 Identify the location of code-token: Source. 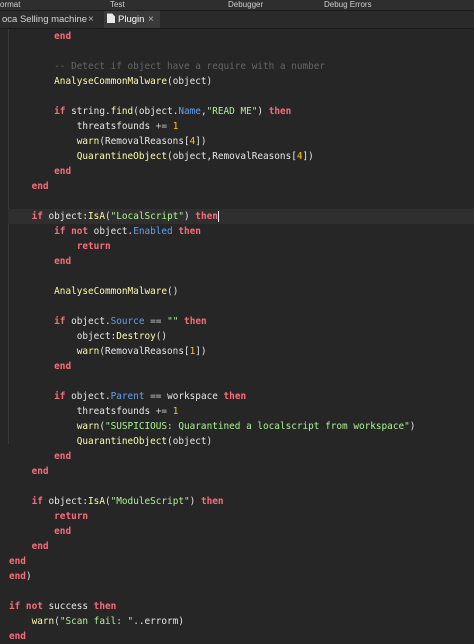
(127, 321).